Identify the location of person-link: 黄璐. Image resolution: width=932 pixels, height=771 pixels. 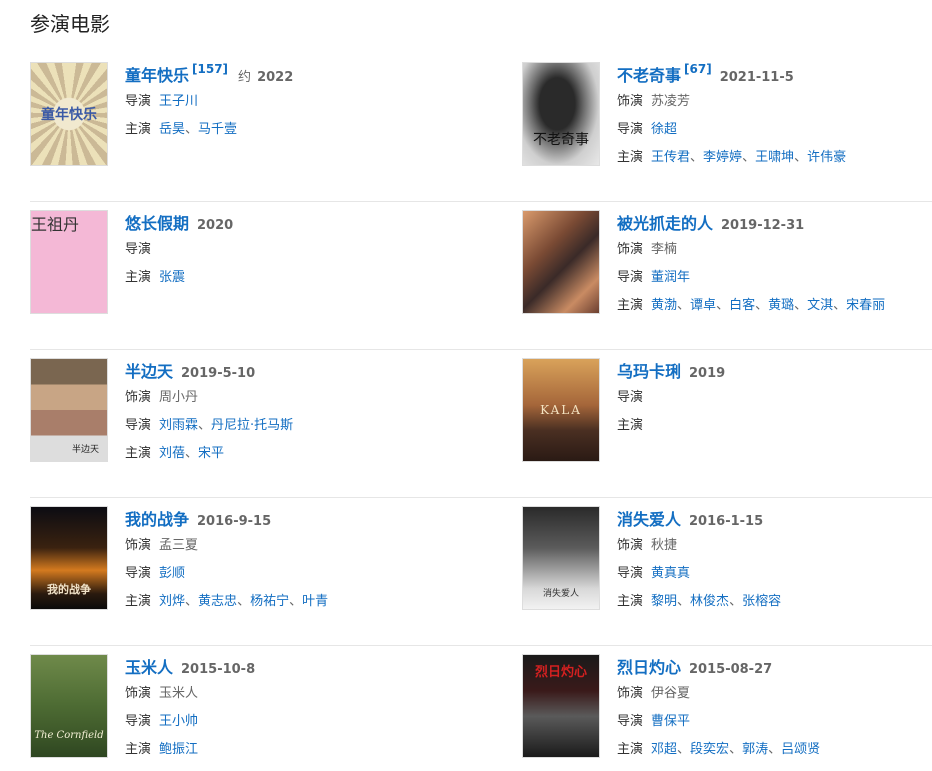
(781, 305).